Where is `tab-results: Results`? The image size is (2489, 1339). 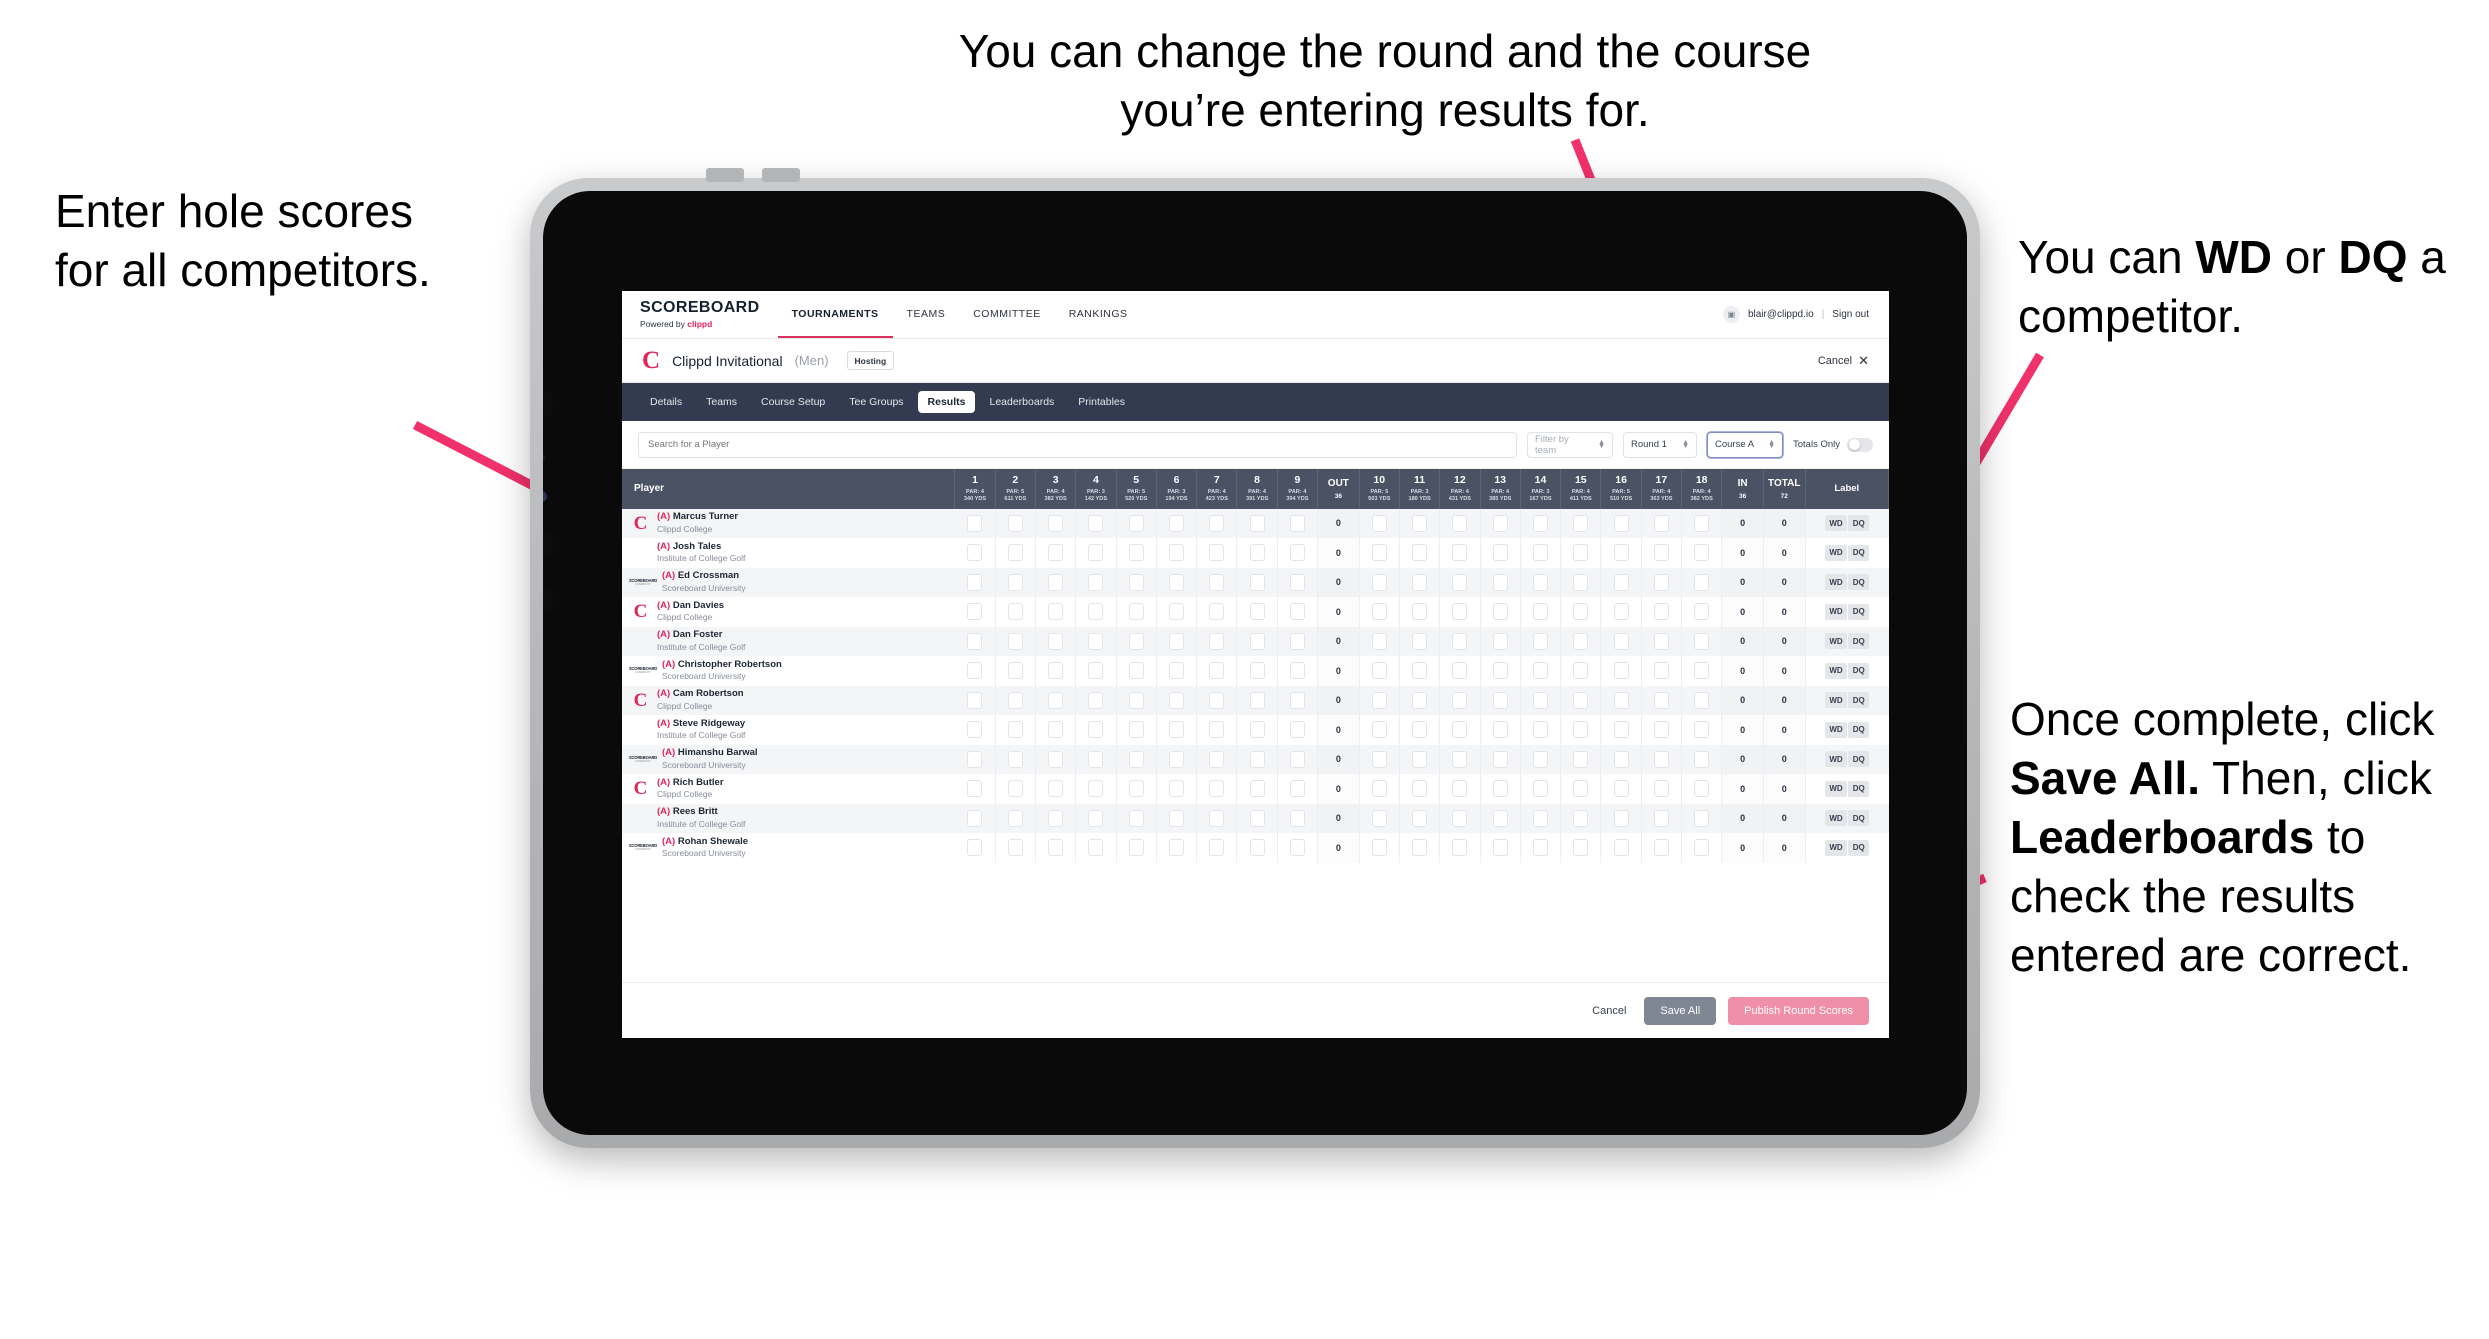 tab-results: Results is located at coordinates (946, 402).